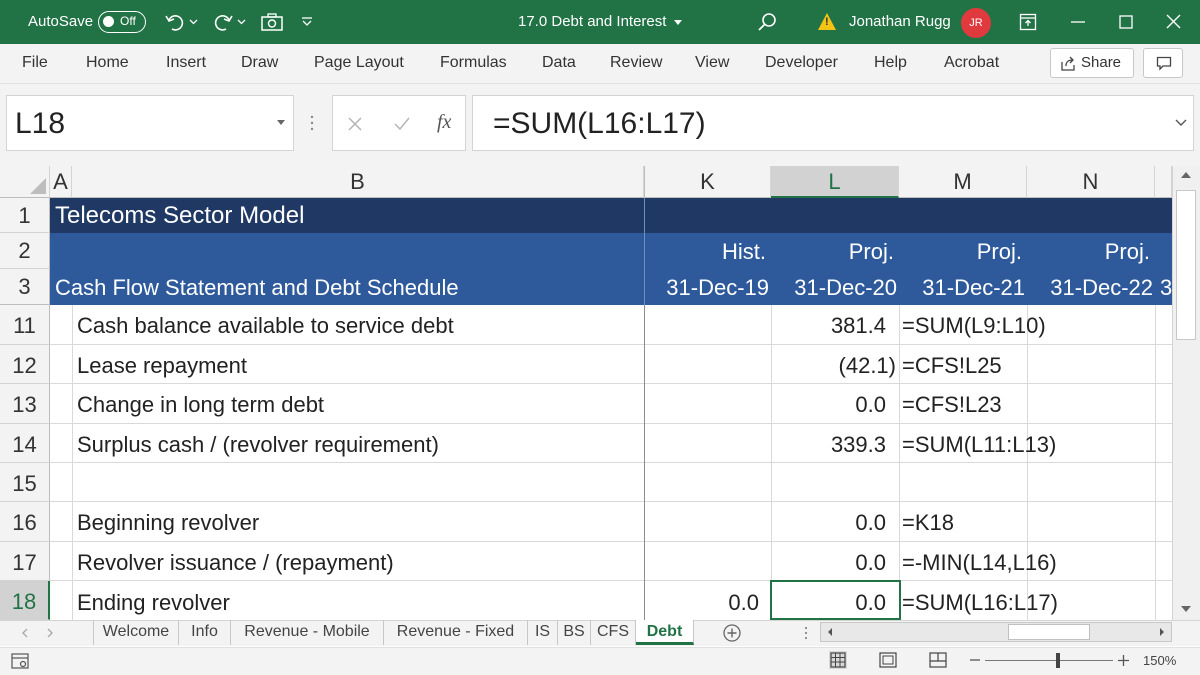 The height and width of the screenshot is (675, 1200). I want to click on tab-scroll-right-icon, so click(50, 633).